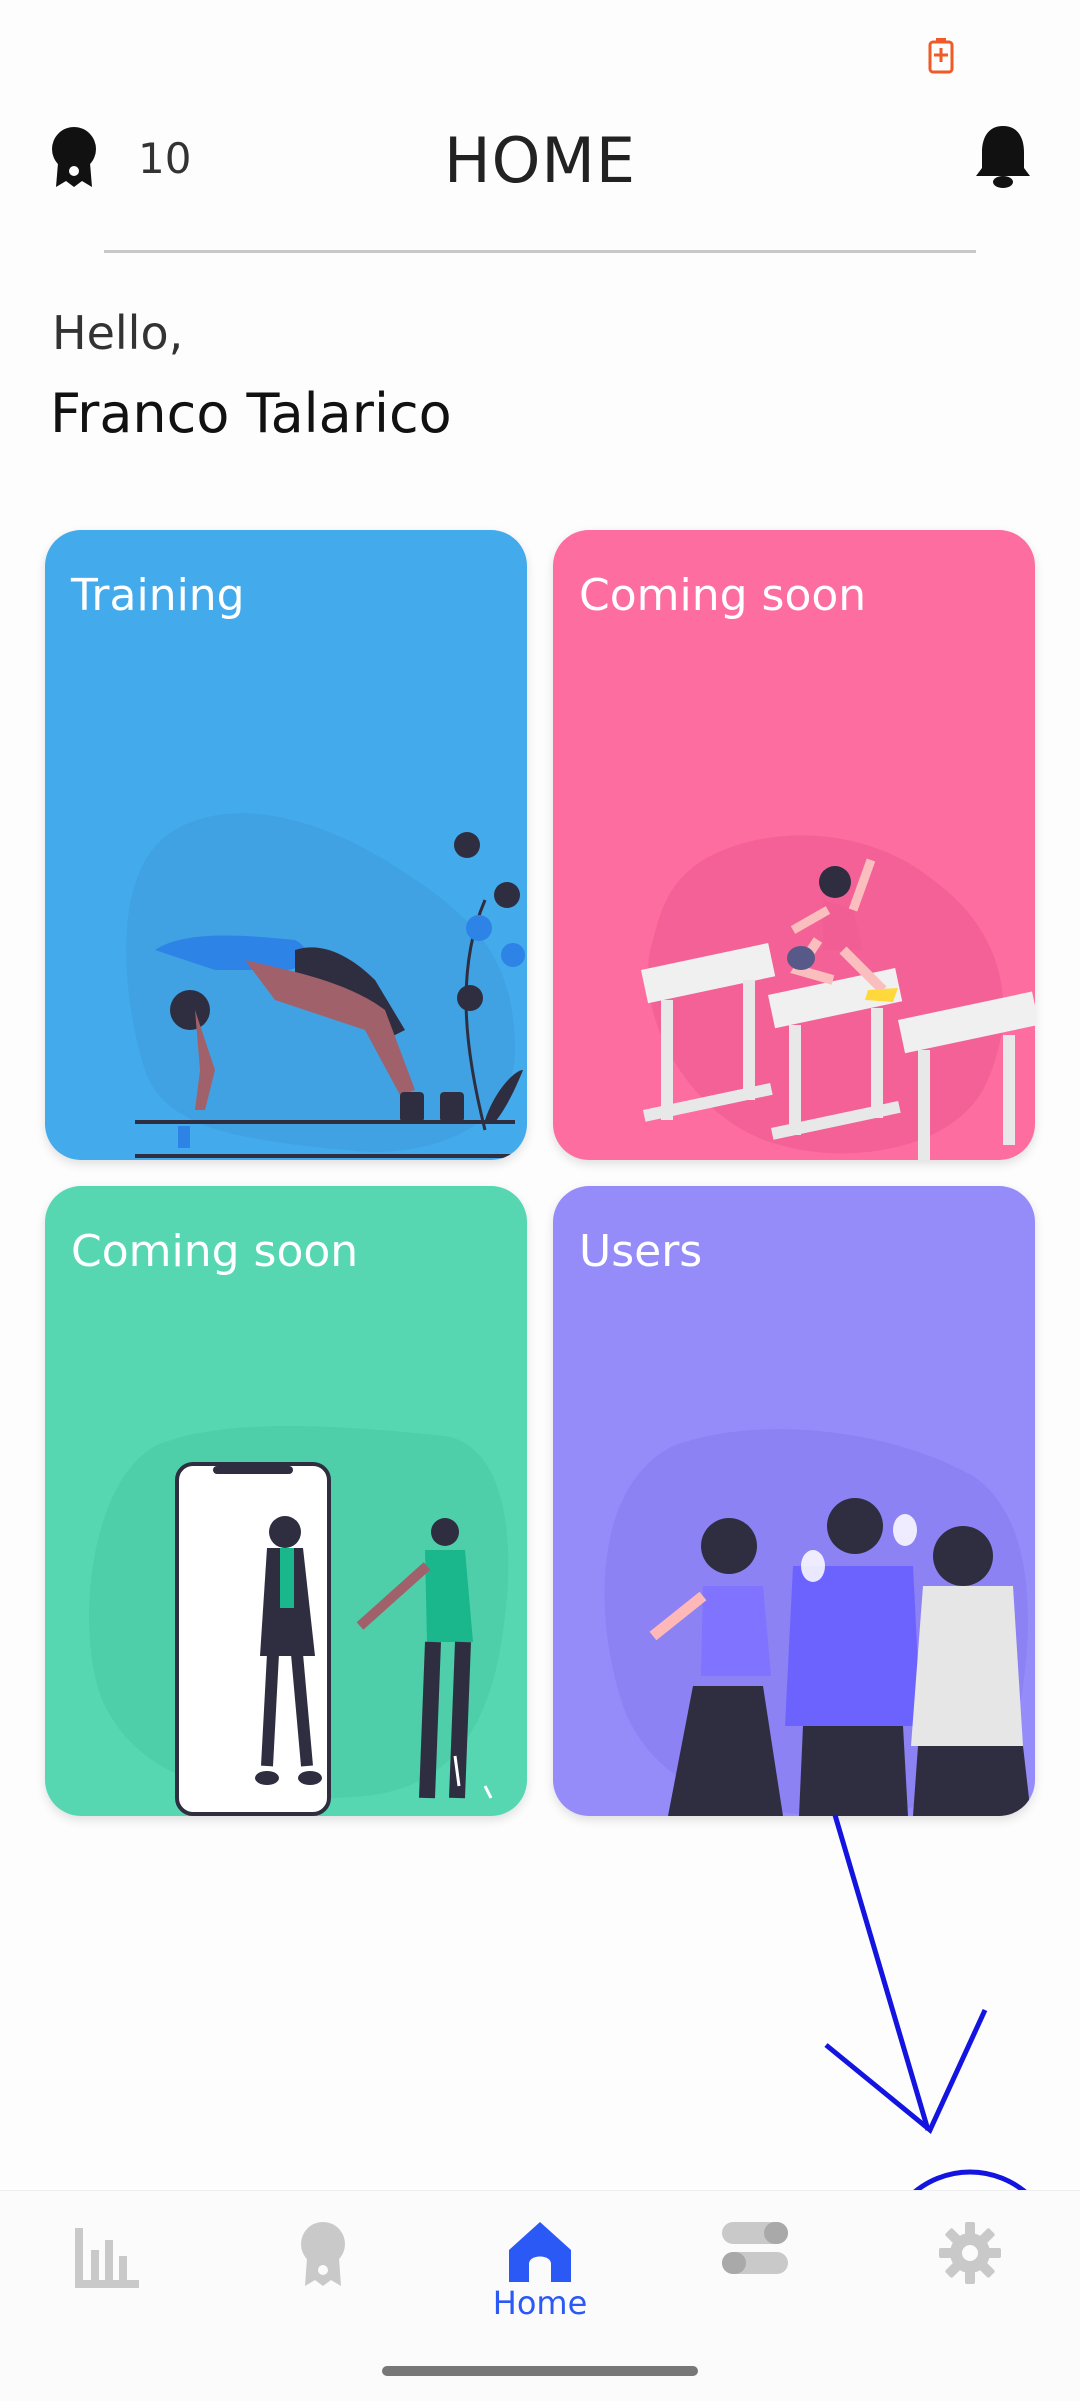 This screenshot has height=2401, width=1080. I want to click on home-icon, so click(540, 2252).